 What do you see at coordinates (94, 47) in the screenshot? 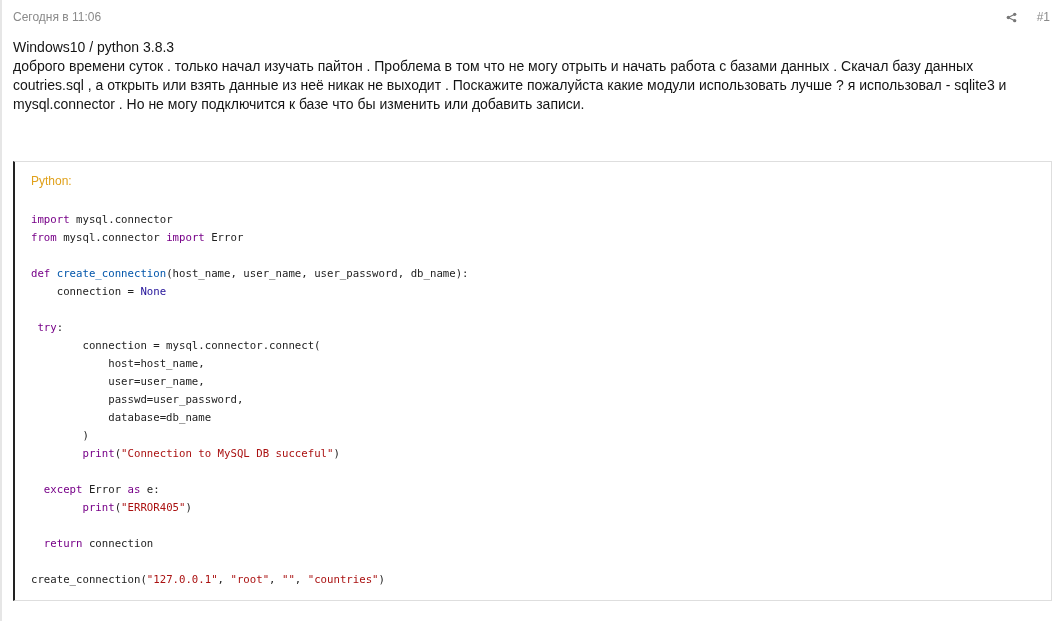
I see `post-title: Windows10 / python 3.8.3` at bounding box center [94, 47].